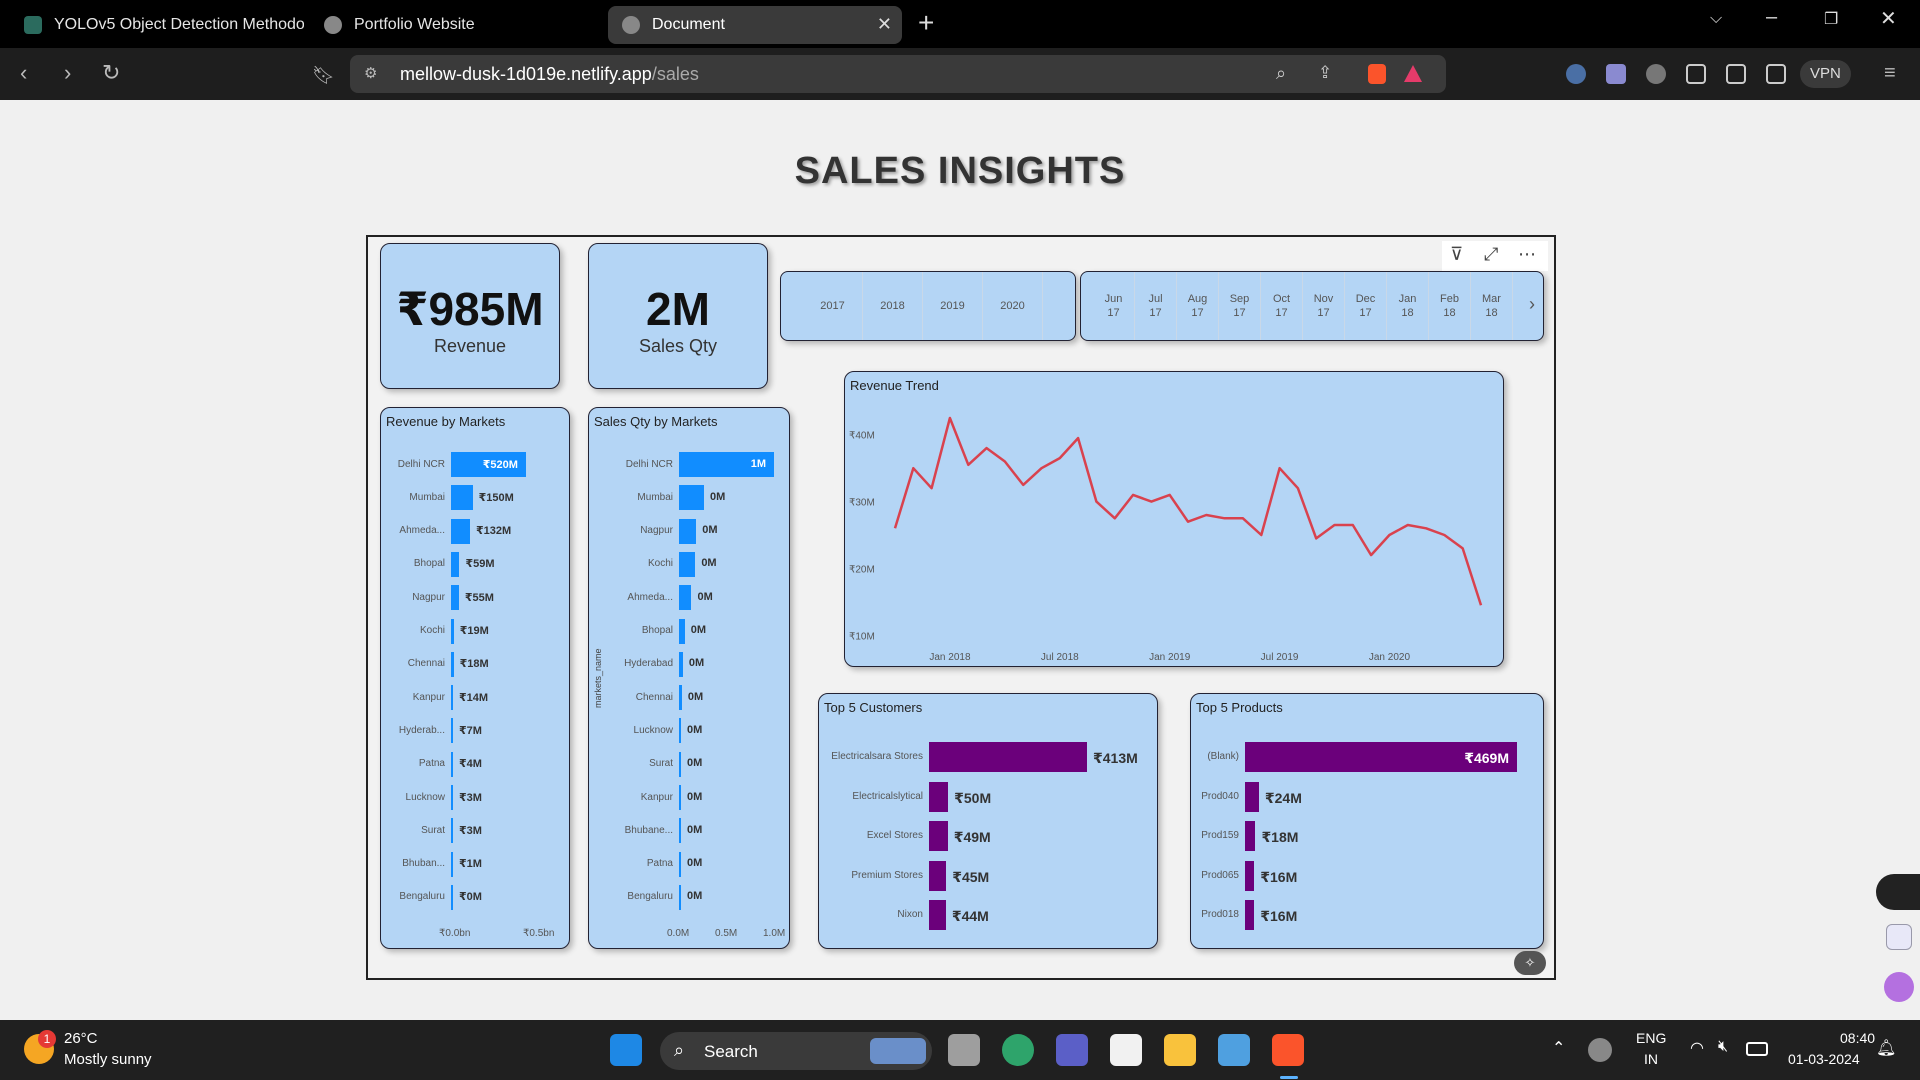 Image resolution: width=1920 pixels, height=1080 pixels. Describe the element at coordinates (1450, 306) in the screenshot. I see `month-slicer-item: Feb 18` at that location.